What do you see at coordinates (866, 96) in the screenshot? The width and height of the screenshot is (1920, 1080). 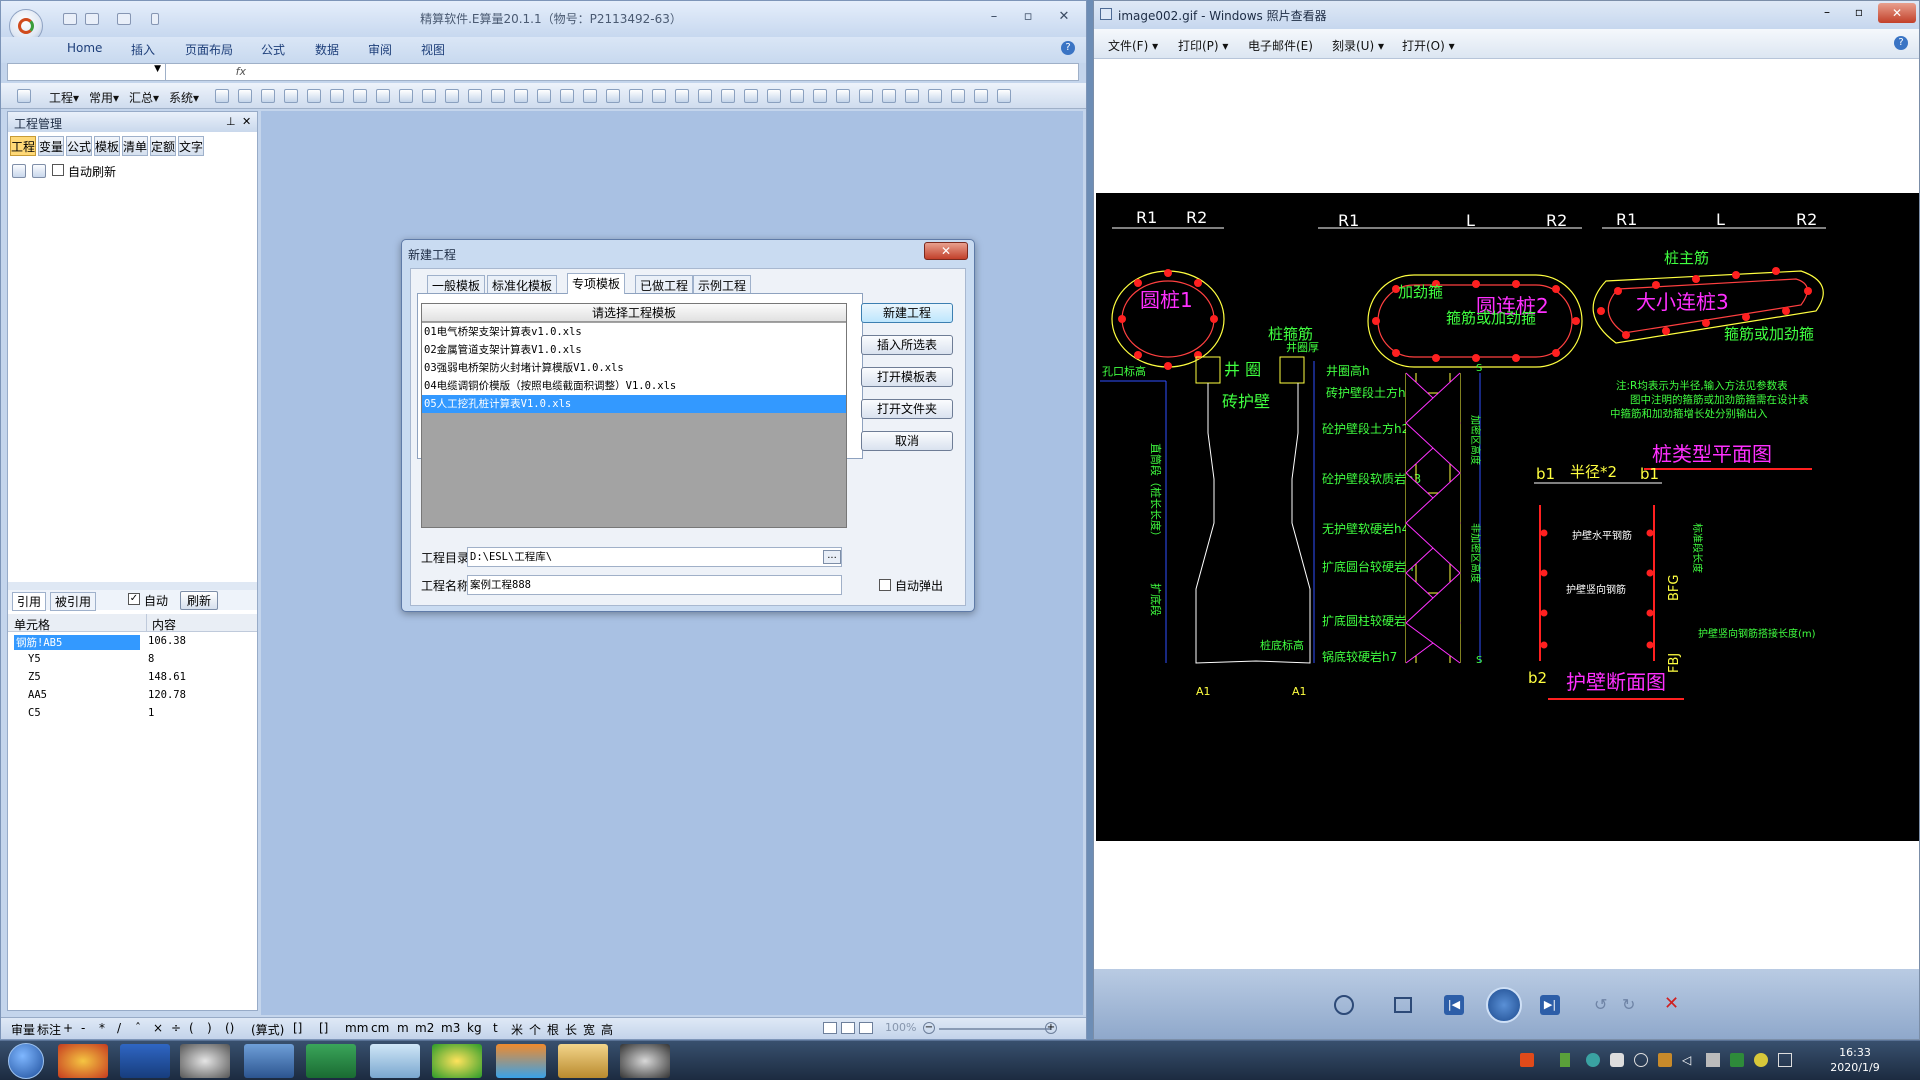 I see `merge-icon` at bounding box center [866, 96].